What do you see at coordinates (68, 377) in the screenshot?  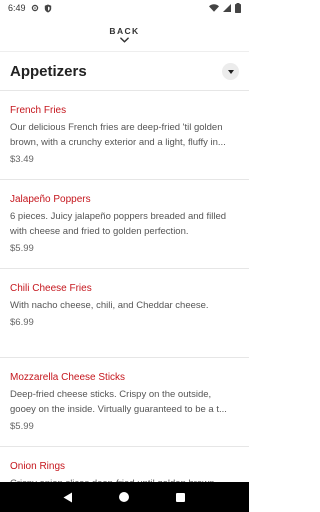 I see `item-name: Mozzarella Cheese Sticks` at bounding box center [68, 377].